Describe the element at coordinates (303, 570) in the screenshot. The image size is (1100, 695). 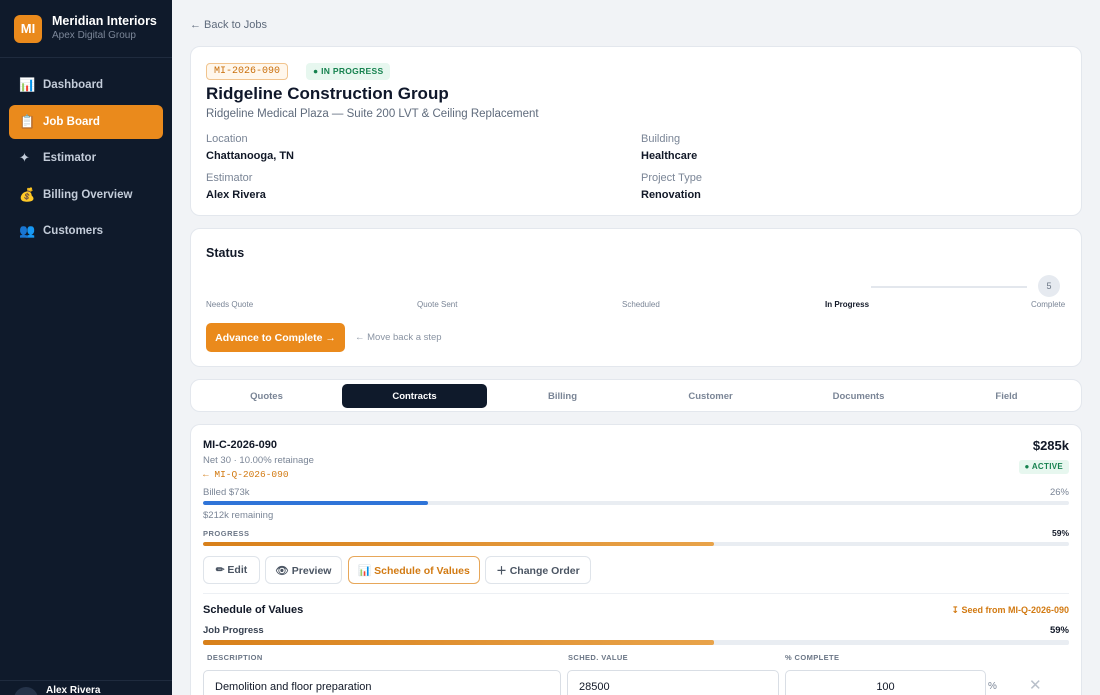
I see `preview-button: 👁 Preview` at that location.